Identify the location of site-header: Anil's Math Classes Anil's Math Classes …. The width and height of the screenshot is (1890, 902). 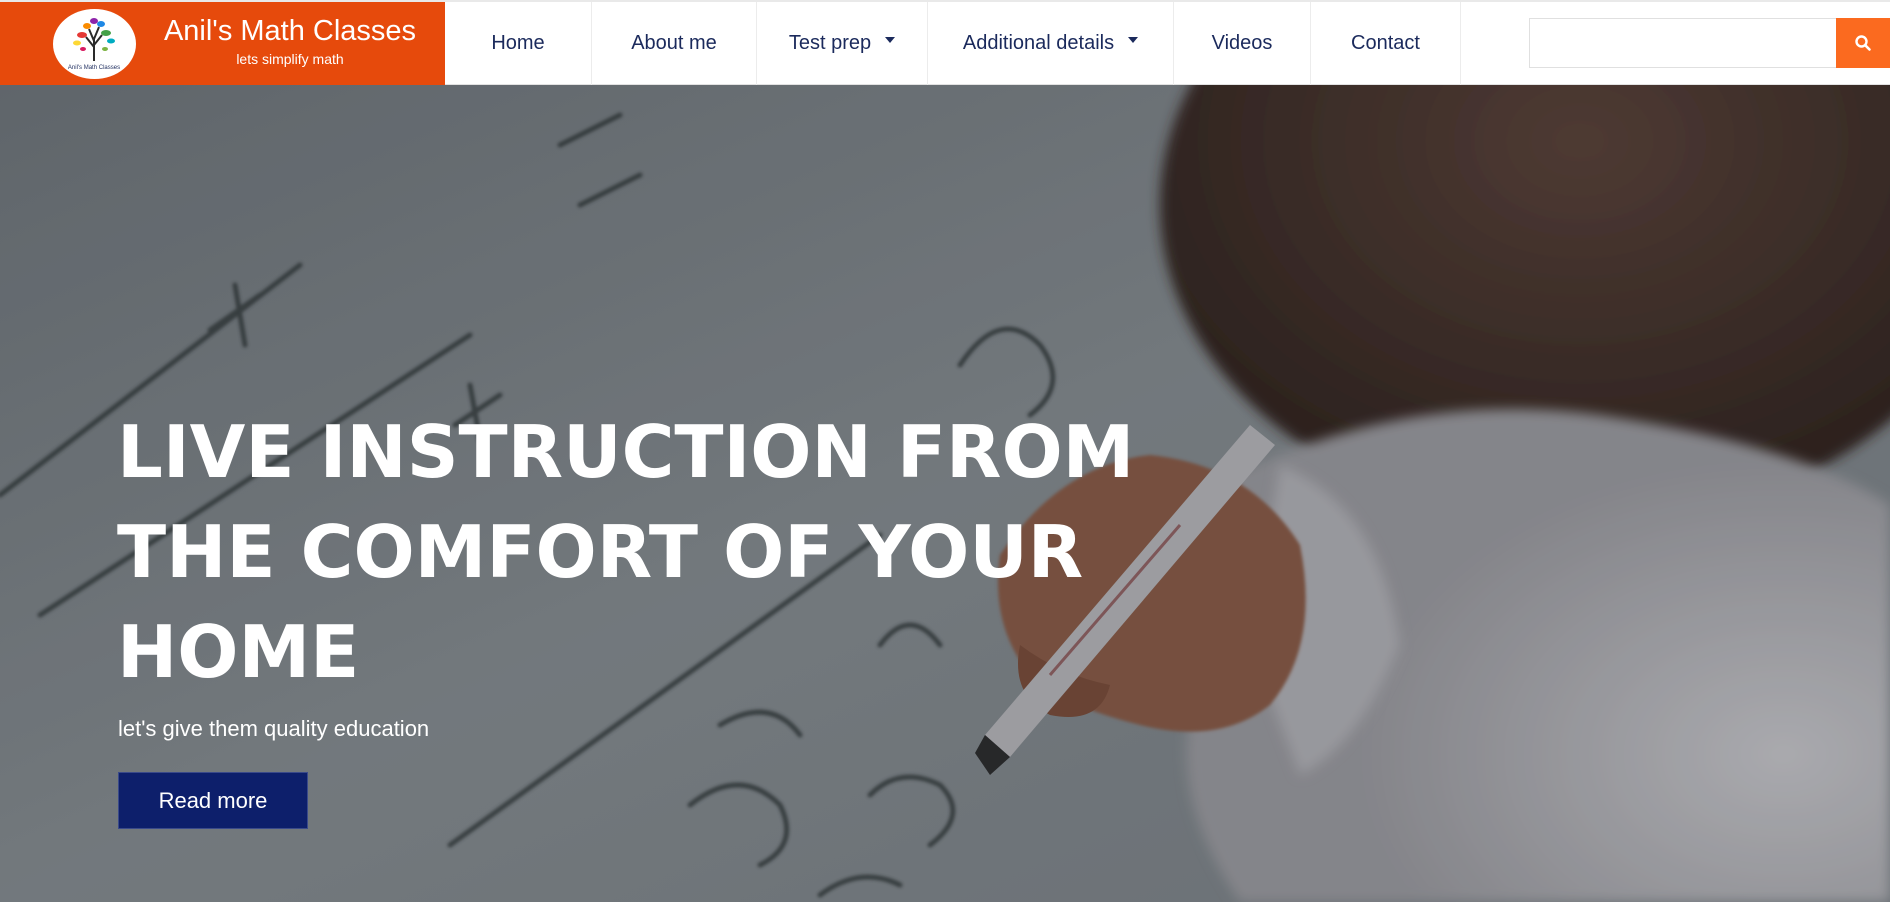
(945, 42).